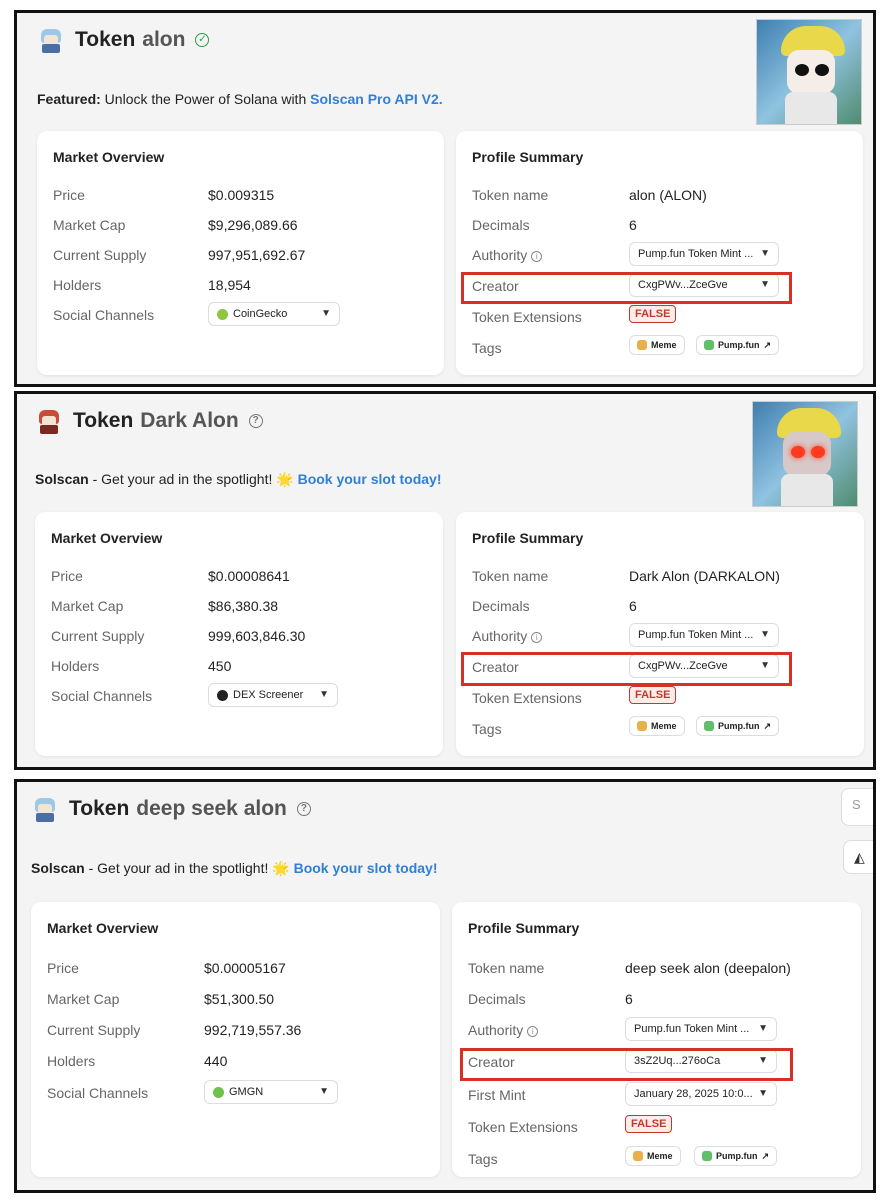 This screenshot has height=1200, width=884. I want to click on market-row: Price $0.00008641, so click(242, 578).